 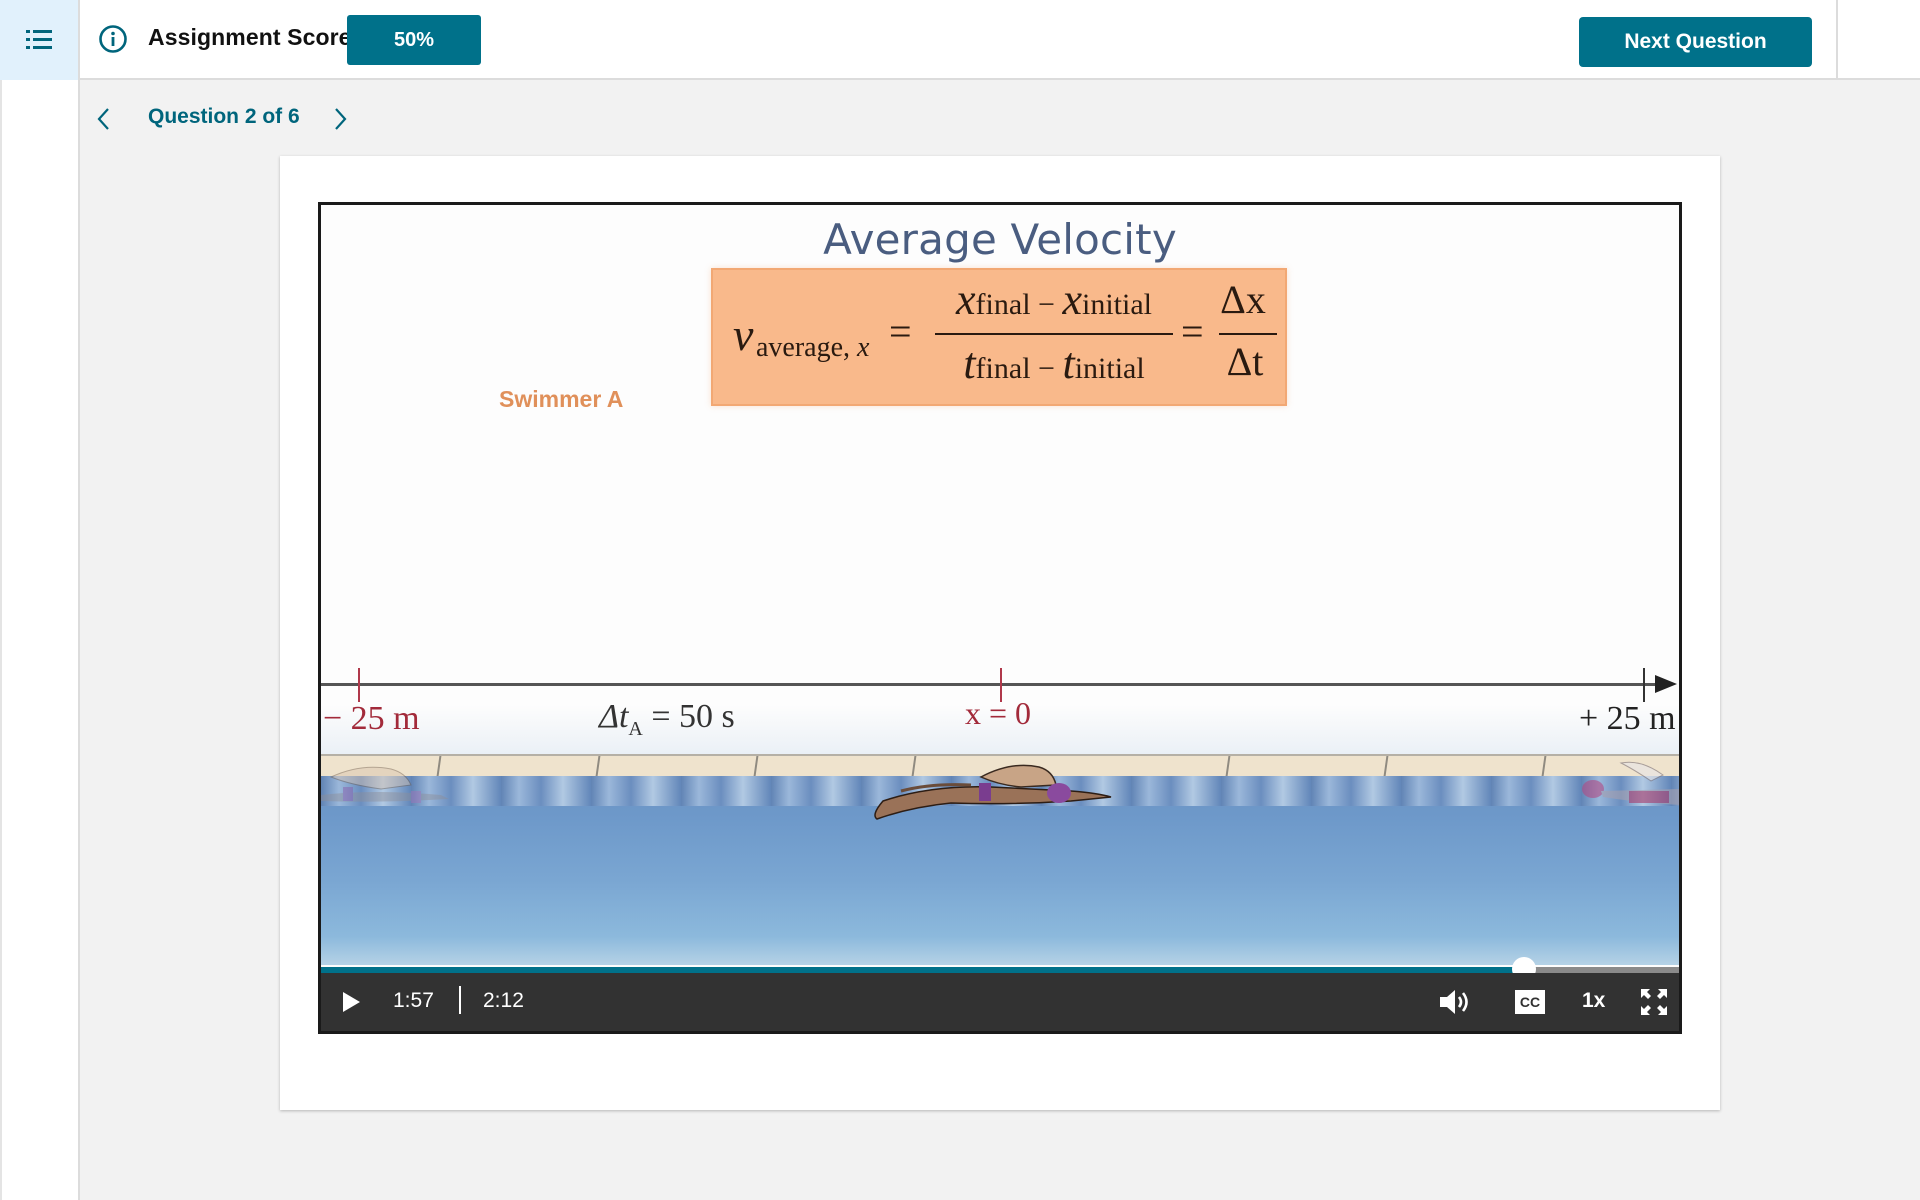 What do you see at coordinates (1054, 334) in the screenshot?
I see `fraction-bar` at bounding box center [1054, 334].